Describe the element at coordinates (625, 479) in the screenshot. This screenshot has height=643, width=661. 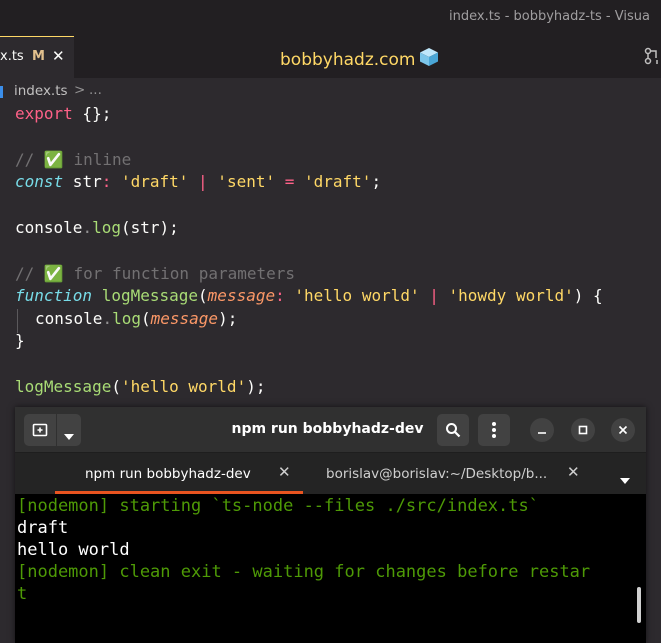
I see `tabs-dropdown-icon` at that location.